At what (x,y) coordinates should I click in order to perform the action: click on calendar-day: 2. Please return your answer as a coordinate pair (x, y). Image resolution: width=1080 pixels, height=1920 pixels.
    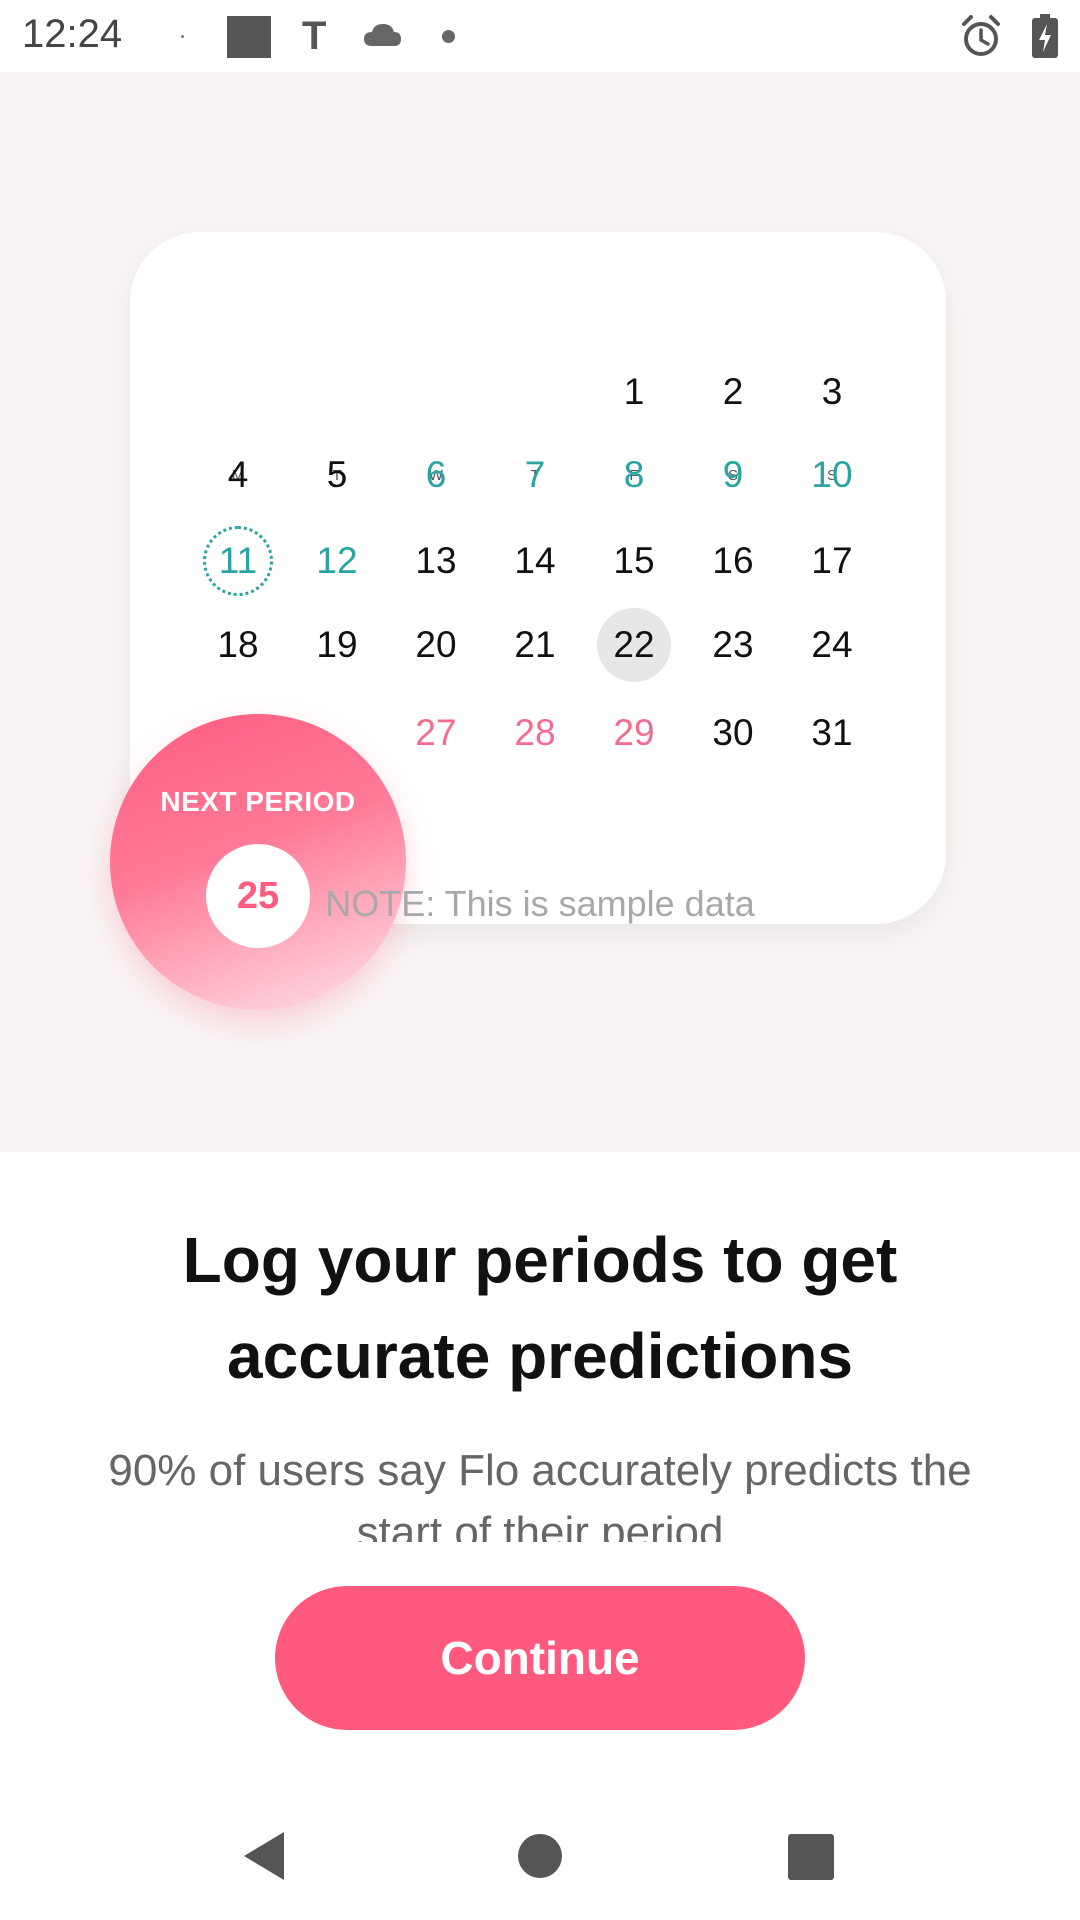
    Looking at the image, I should click on (733, 391).